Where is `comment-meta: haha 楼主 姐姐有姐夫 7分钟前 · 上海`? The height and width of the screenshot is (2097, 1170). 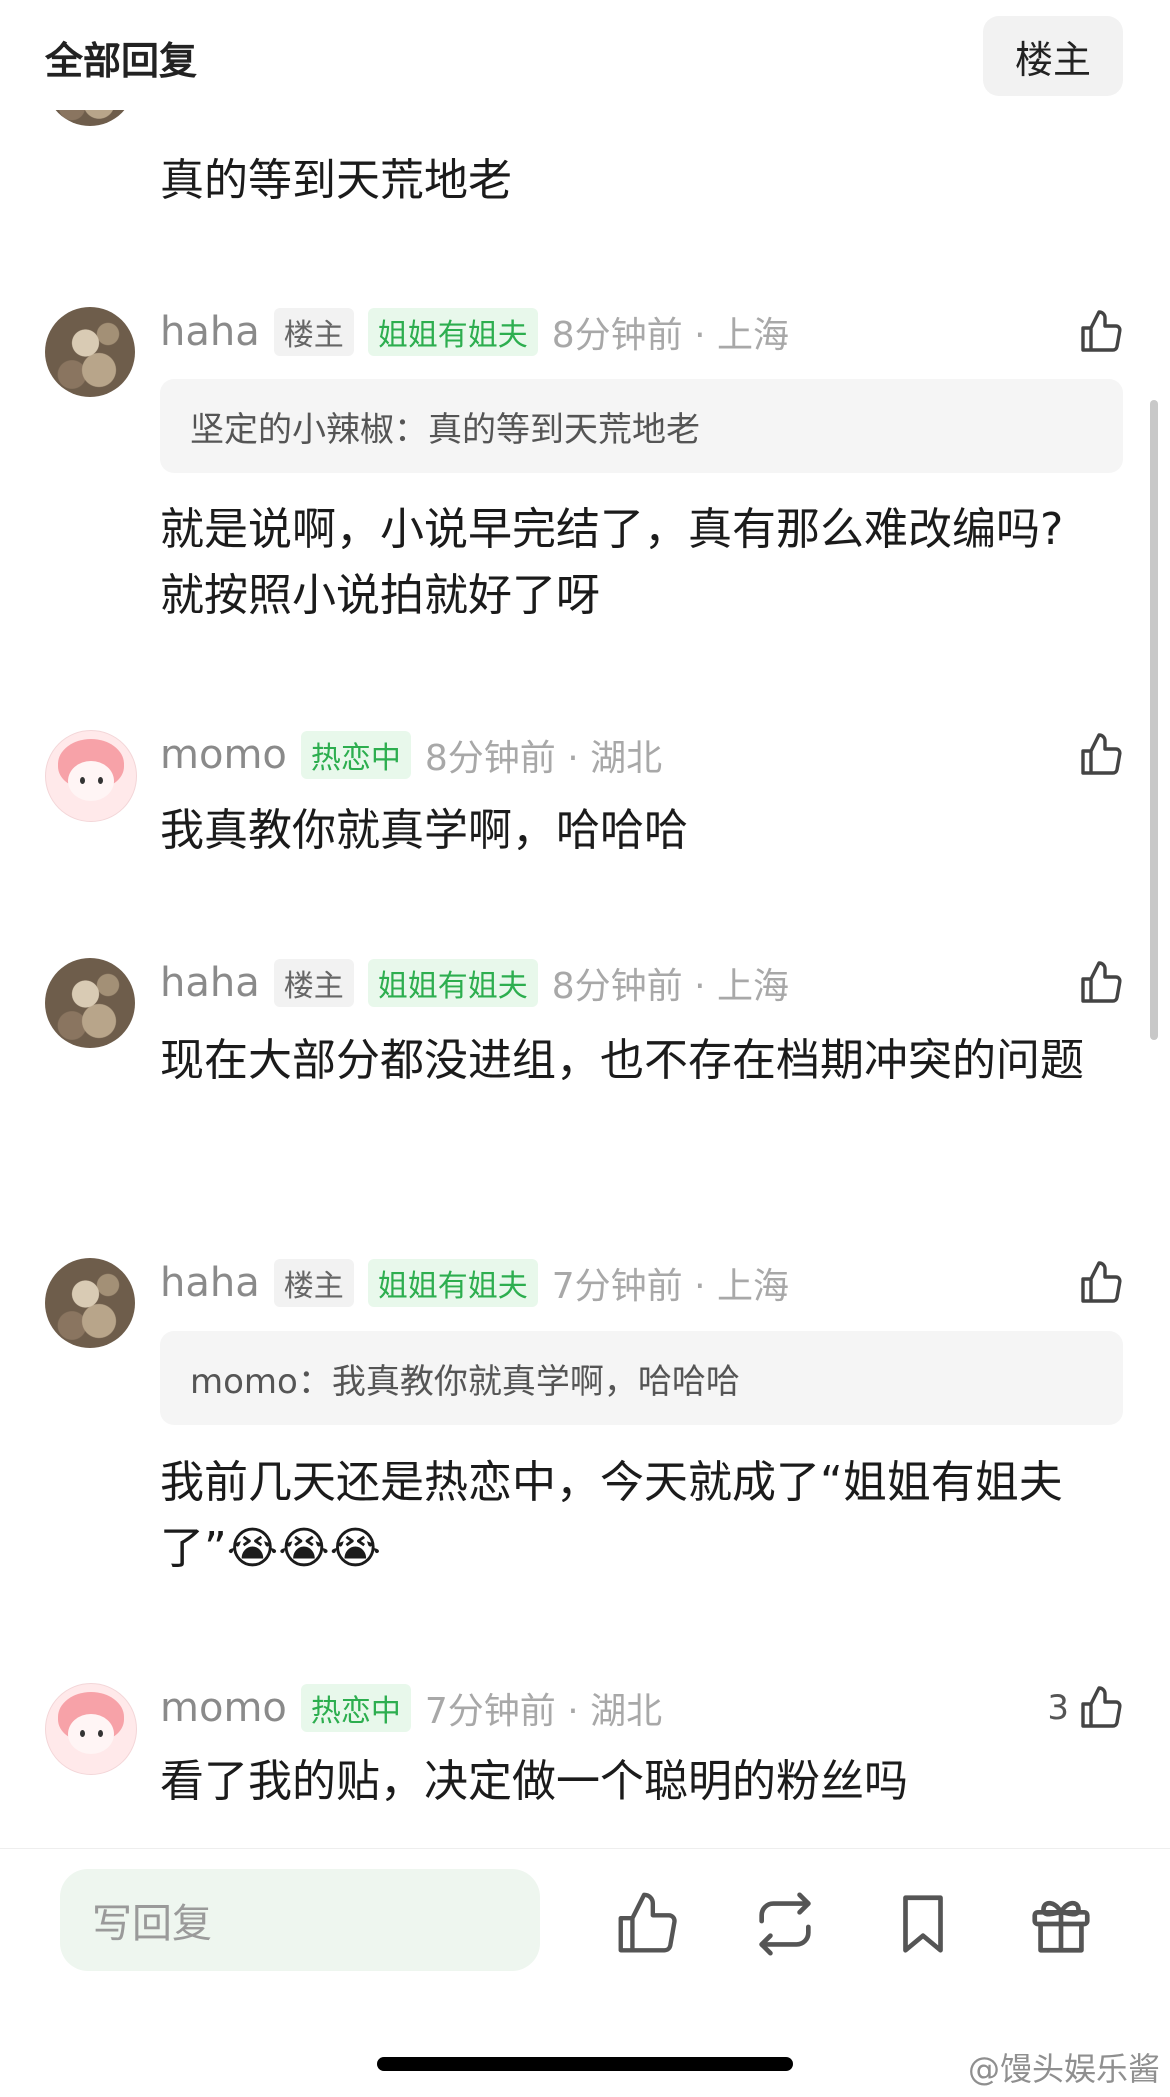
comment-meta: haha 楼主 姐姐有姐夫 7分钟前 · 上海 is located at coordinates (474, 1283).